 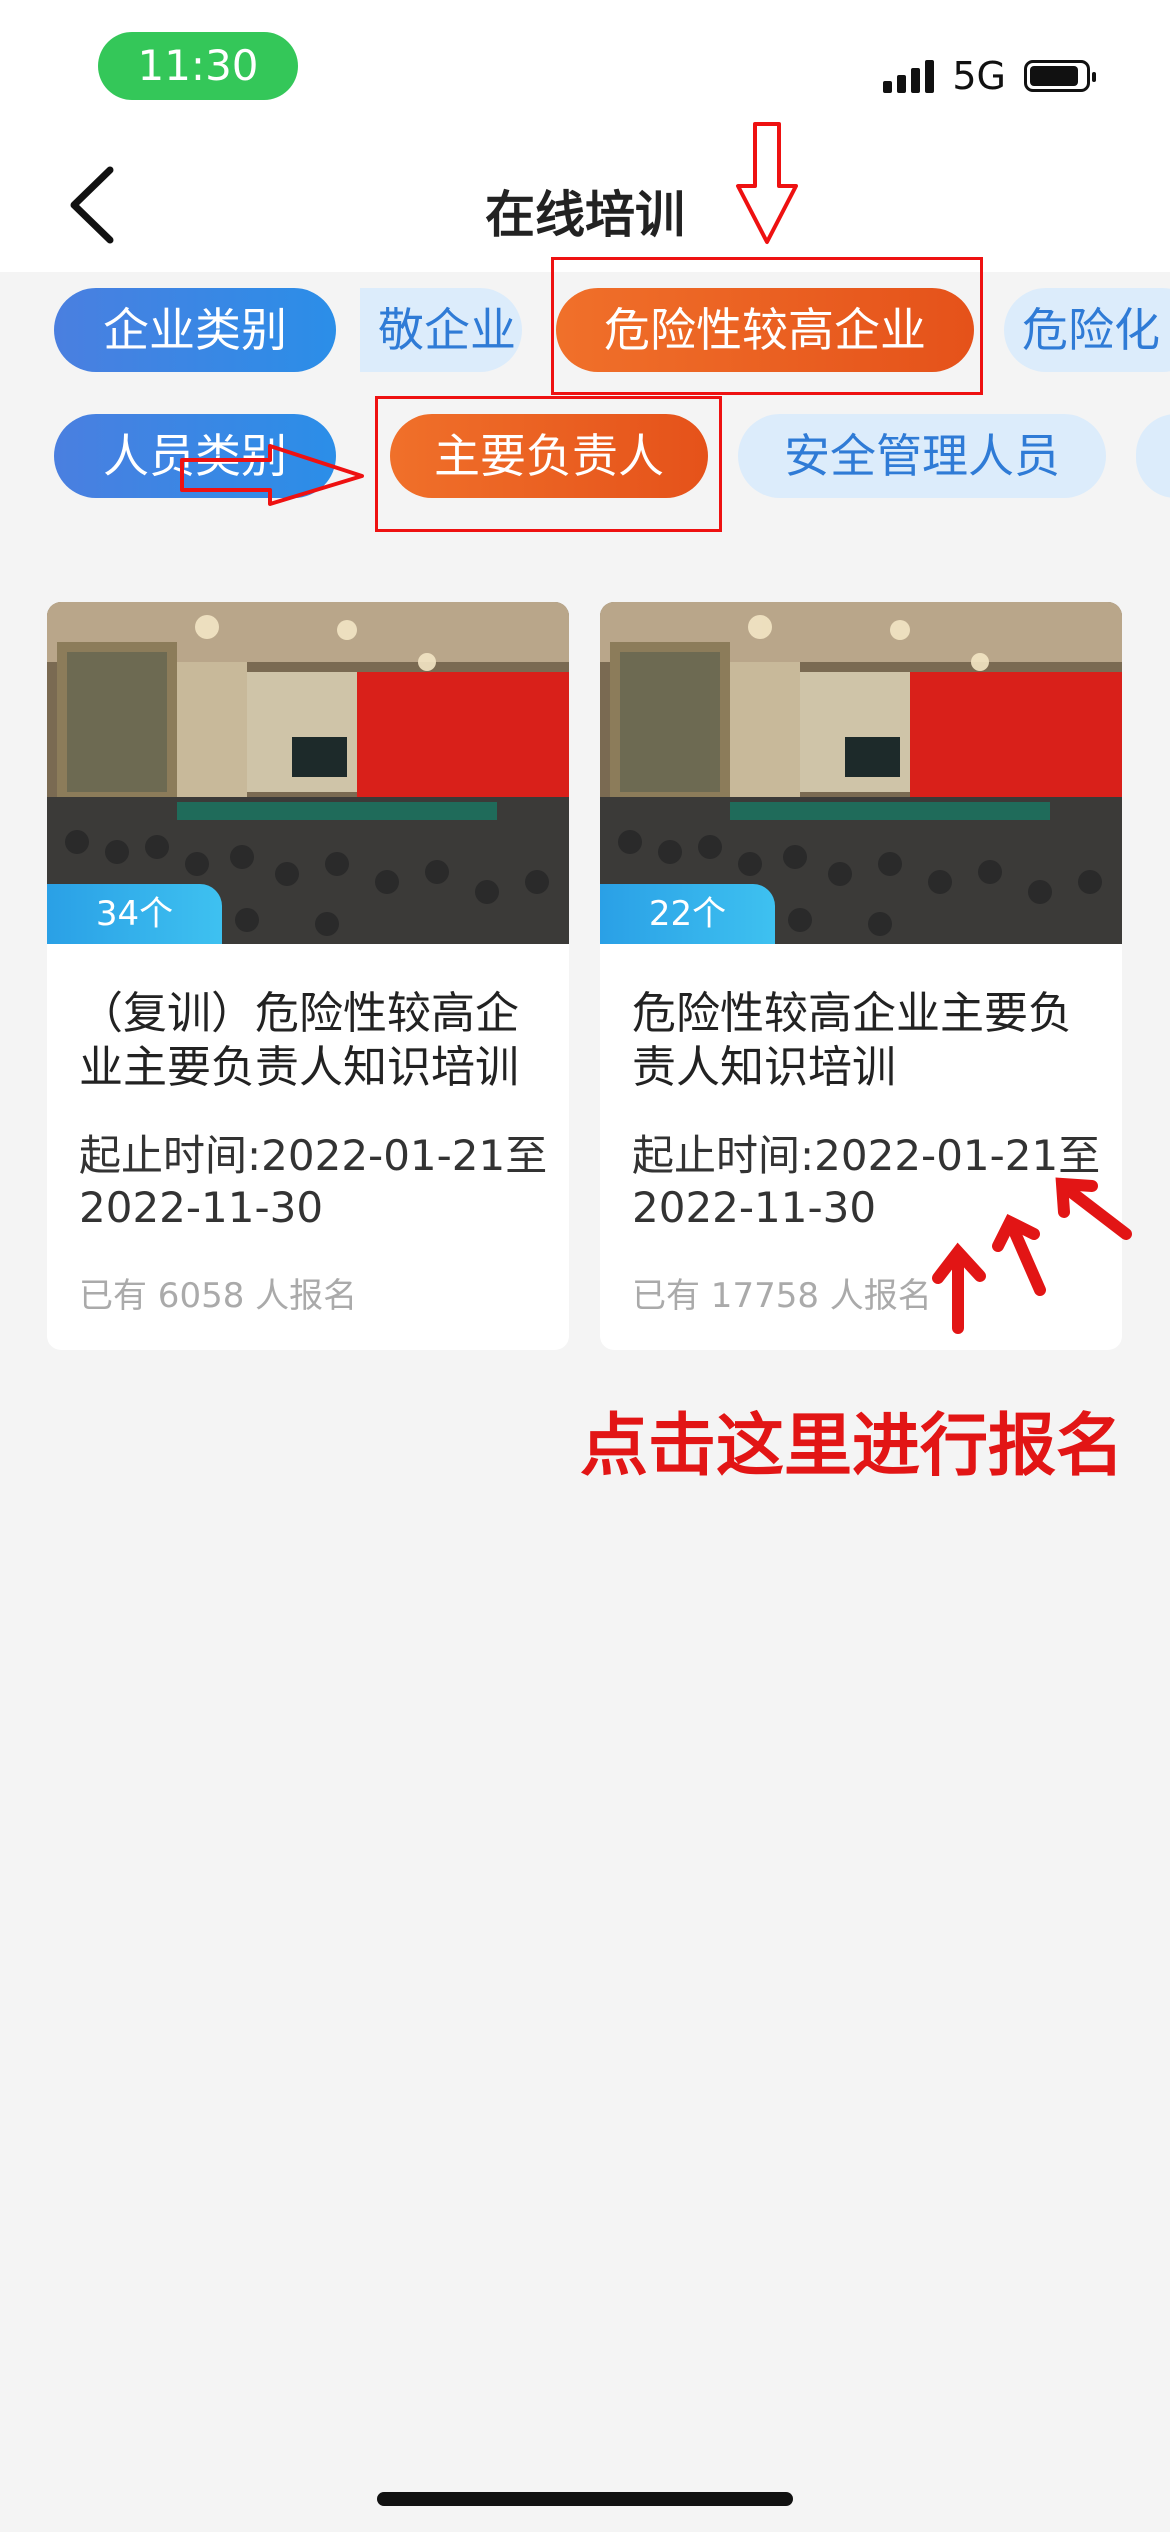 What do you see at coordinates (441, 330) in the screenshot?
I see `company-option-chip: 敬企业` at bounding box center [441, 330].